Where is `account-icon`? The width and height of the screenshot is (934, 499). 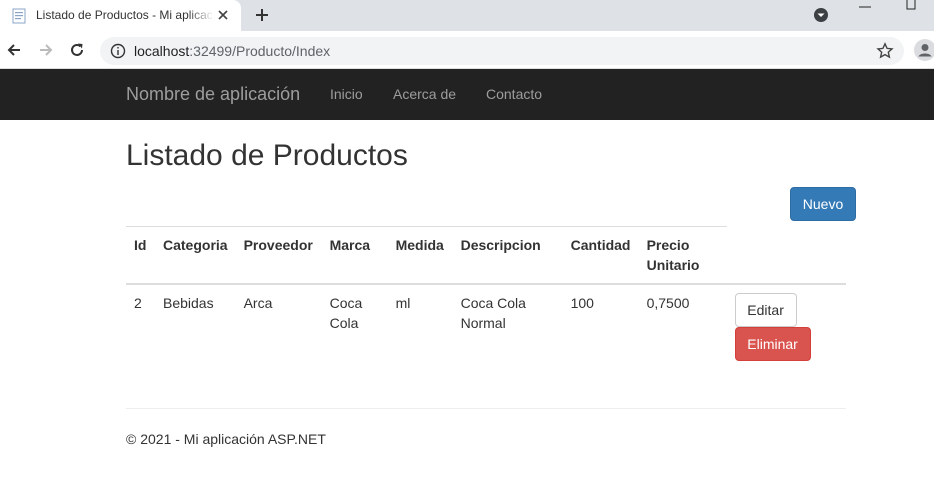 account-icon is located at coordinates (924, 50).